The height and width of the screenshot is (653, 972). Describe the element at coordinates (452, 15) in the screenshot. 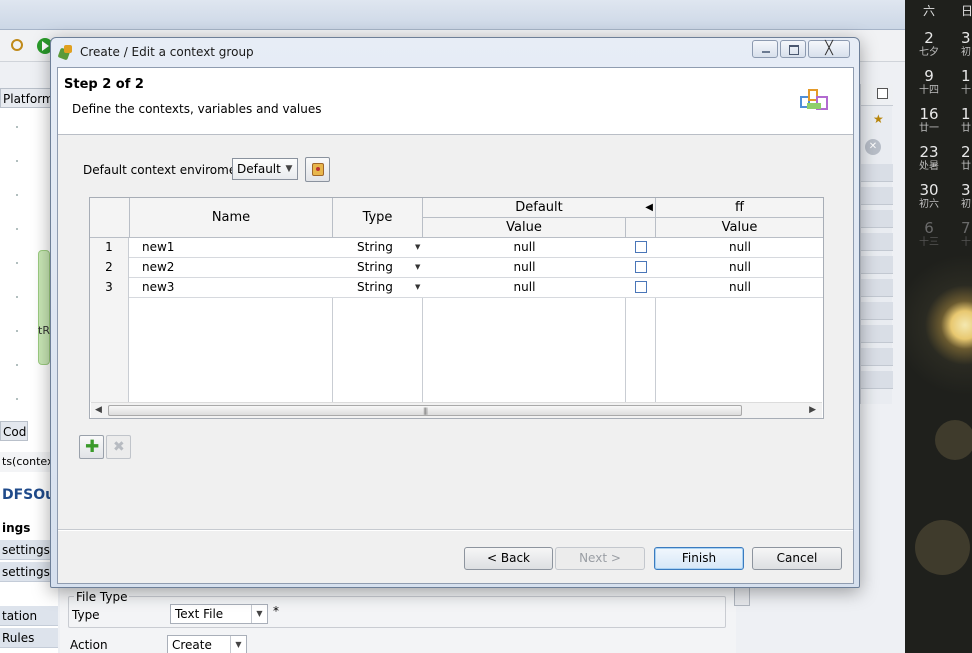

I see `ide-titlebar` at that location.